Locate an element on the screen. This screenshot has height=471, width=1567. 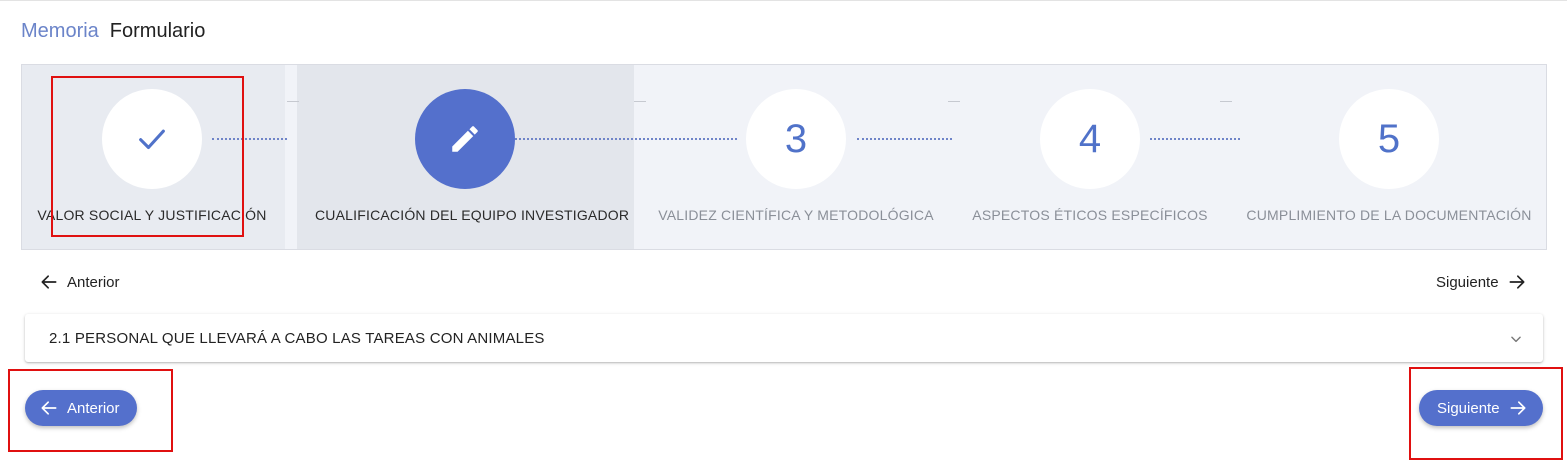
step-label: CUALIFICACIÓN DEL EQUIPO INVESTIGADOR is located at coordinates (472, 215).